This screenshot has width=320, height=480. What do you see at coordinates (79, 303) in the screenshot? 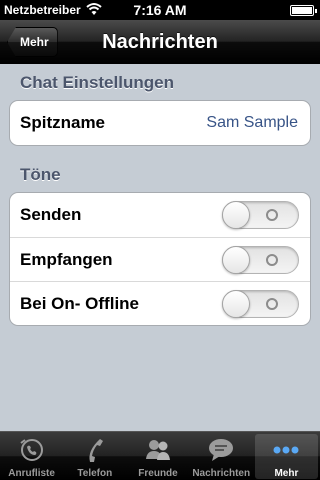
I see `online-offline-sound-label: Bei On- Offline` at bounding box center [79, 303].